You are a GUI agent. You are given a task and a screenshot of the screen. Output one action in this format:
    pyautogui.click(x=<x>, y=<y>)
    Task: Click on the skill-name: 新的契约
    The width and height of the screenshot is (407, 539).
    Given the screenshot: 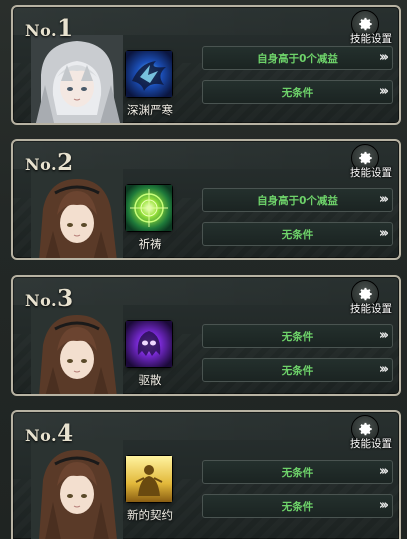 What is the action you would take?
    pyautogui.click(x=150, y=515)
    